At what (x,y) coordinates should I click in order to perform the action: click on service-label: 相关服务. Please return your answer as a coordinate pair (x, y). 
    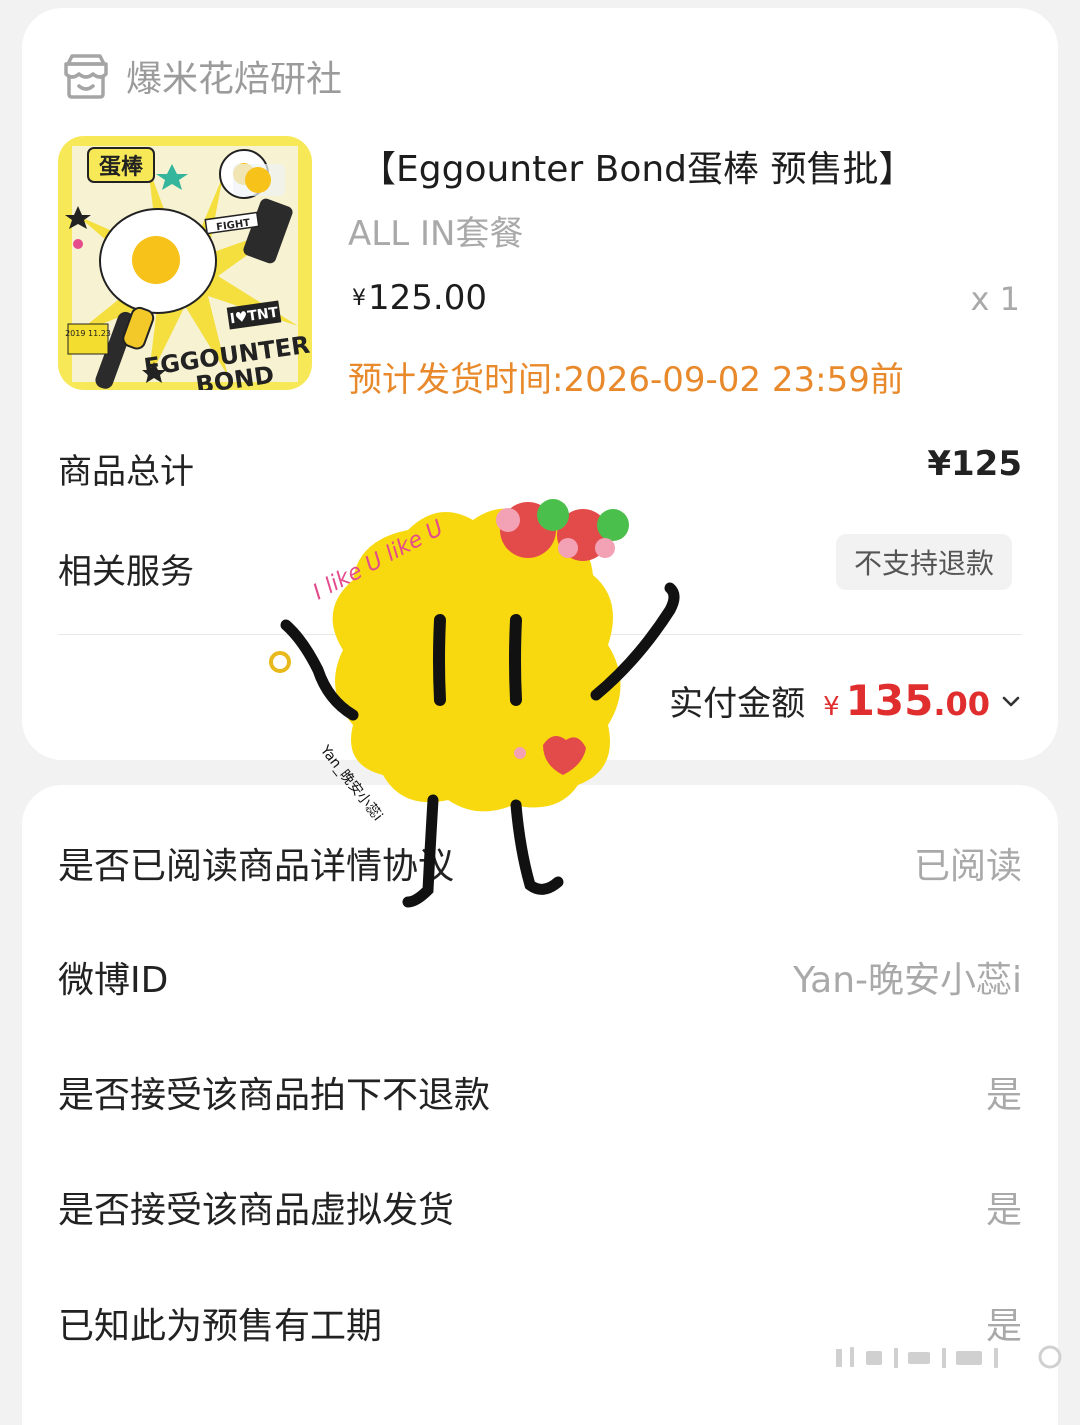
    Looking at the image, I should click on (126, 572).